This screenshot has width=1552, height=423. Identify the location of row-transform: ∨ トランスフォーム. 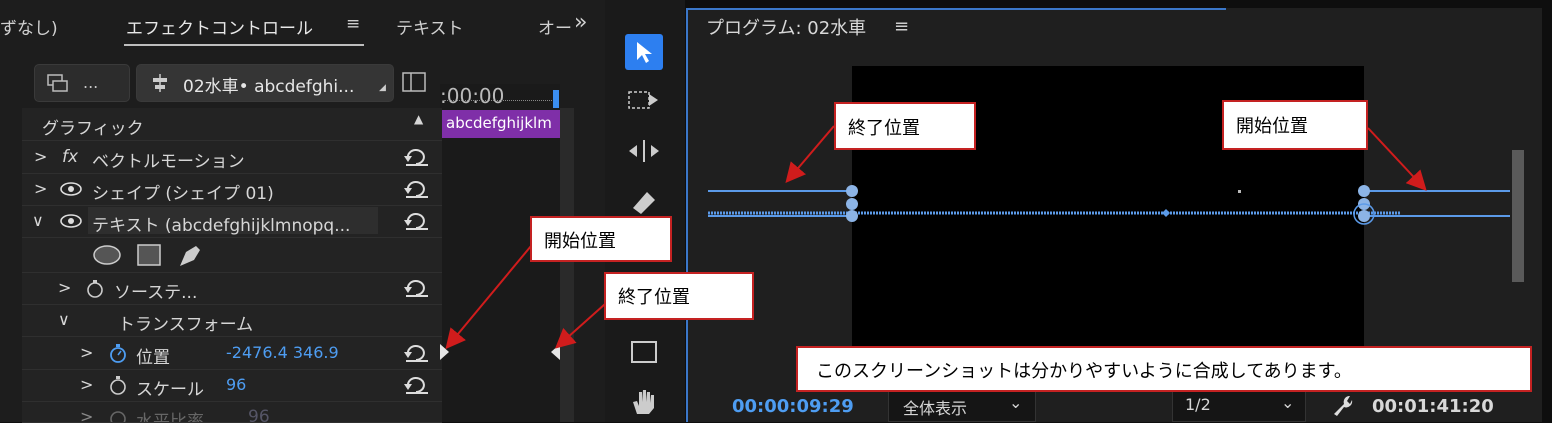
(232, 320).